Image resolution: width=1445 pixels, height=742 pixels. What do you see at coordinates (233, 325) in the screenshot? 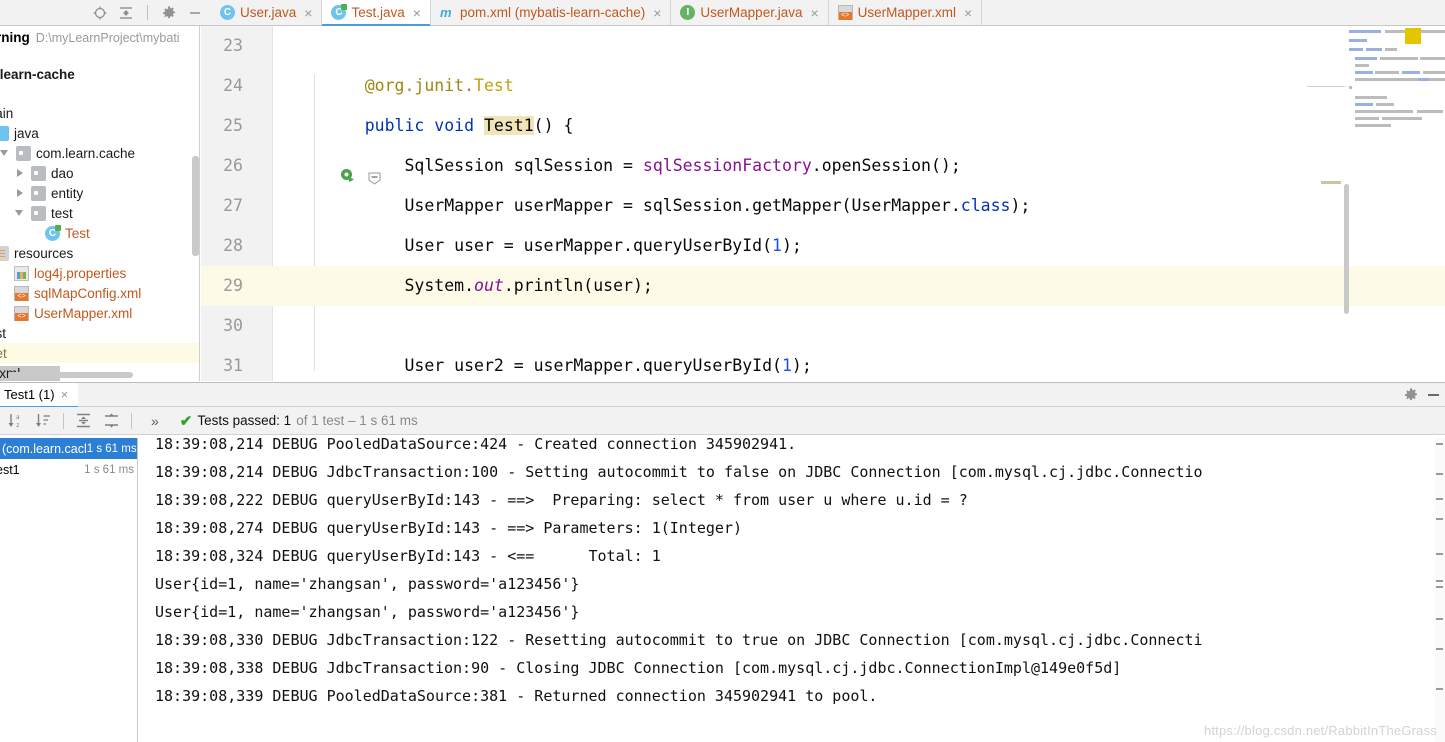
I see `line-number: 30` at bounding box center [233, 325].